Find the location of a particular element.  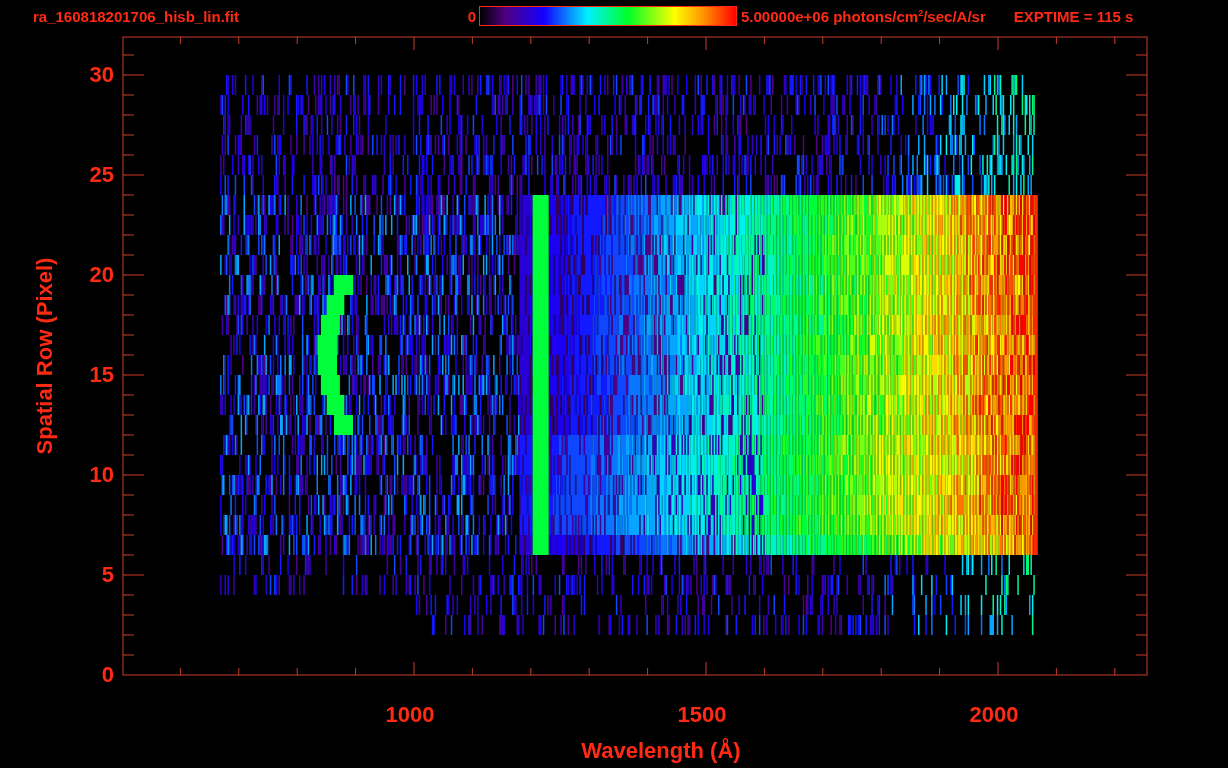

y-tick-label: 30 is located at coordinates (101, 74).